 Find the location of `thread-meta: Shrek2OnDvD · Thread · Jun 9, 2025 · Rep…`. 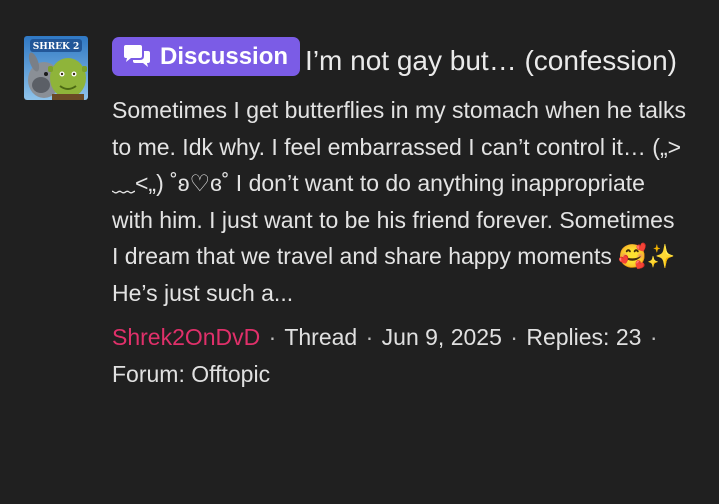

thread-meta: Shrek2OnDvD · Thread · Jun 9, 2025 · Rep… is located at coordinates (402, 355).